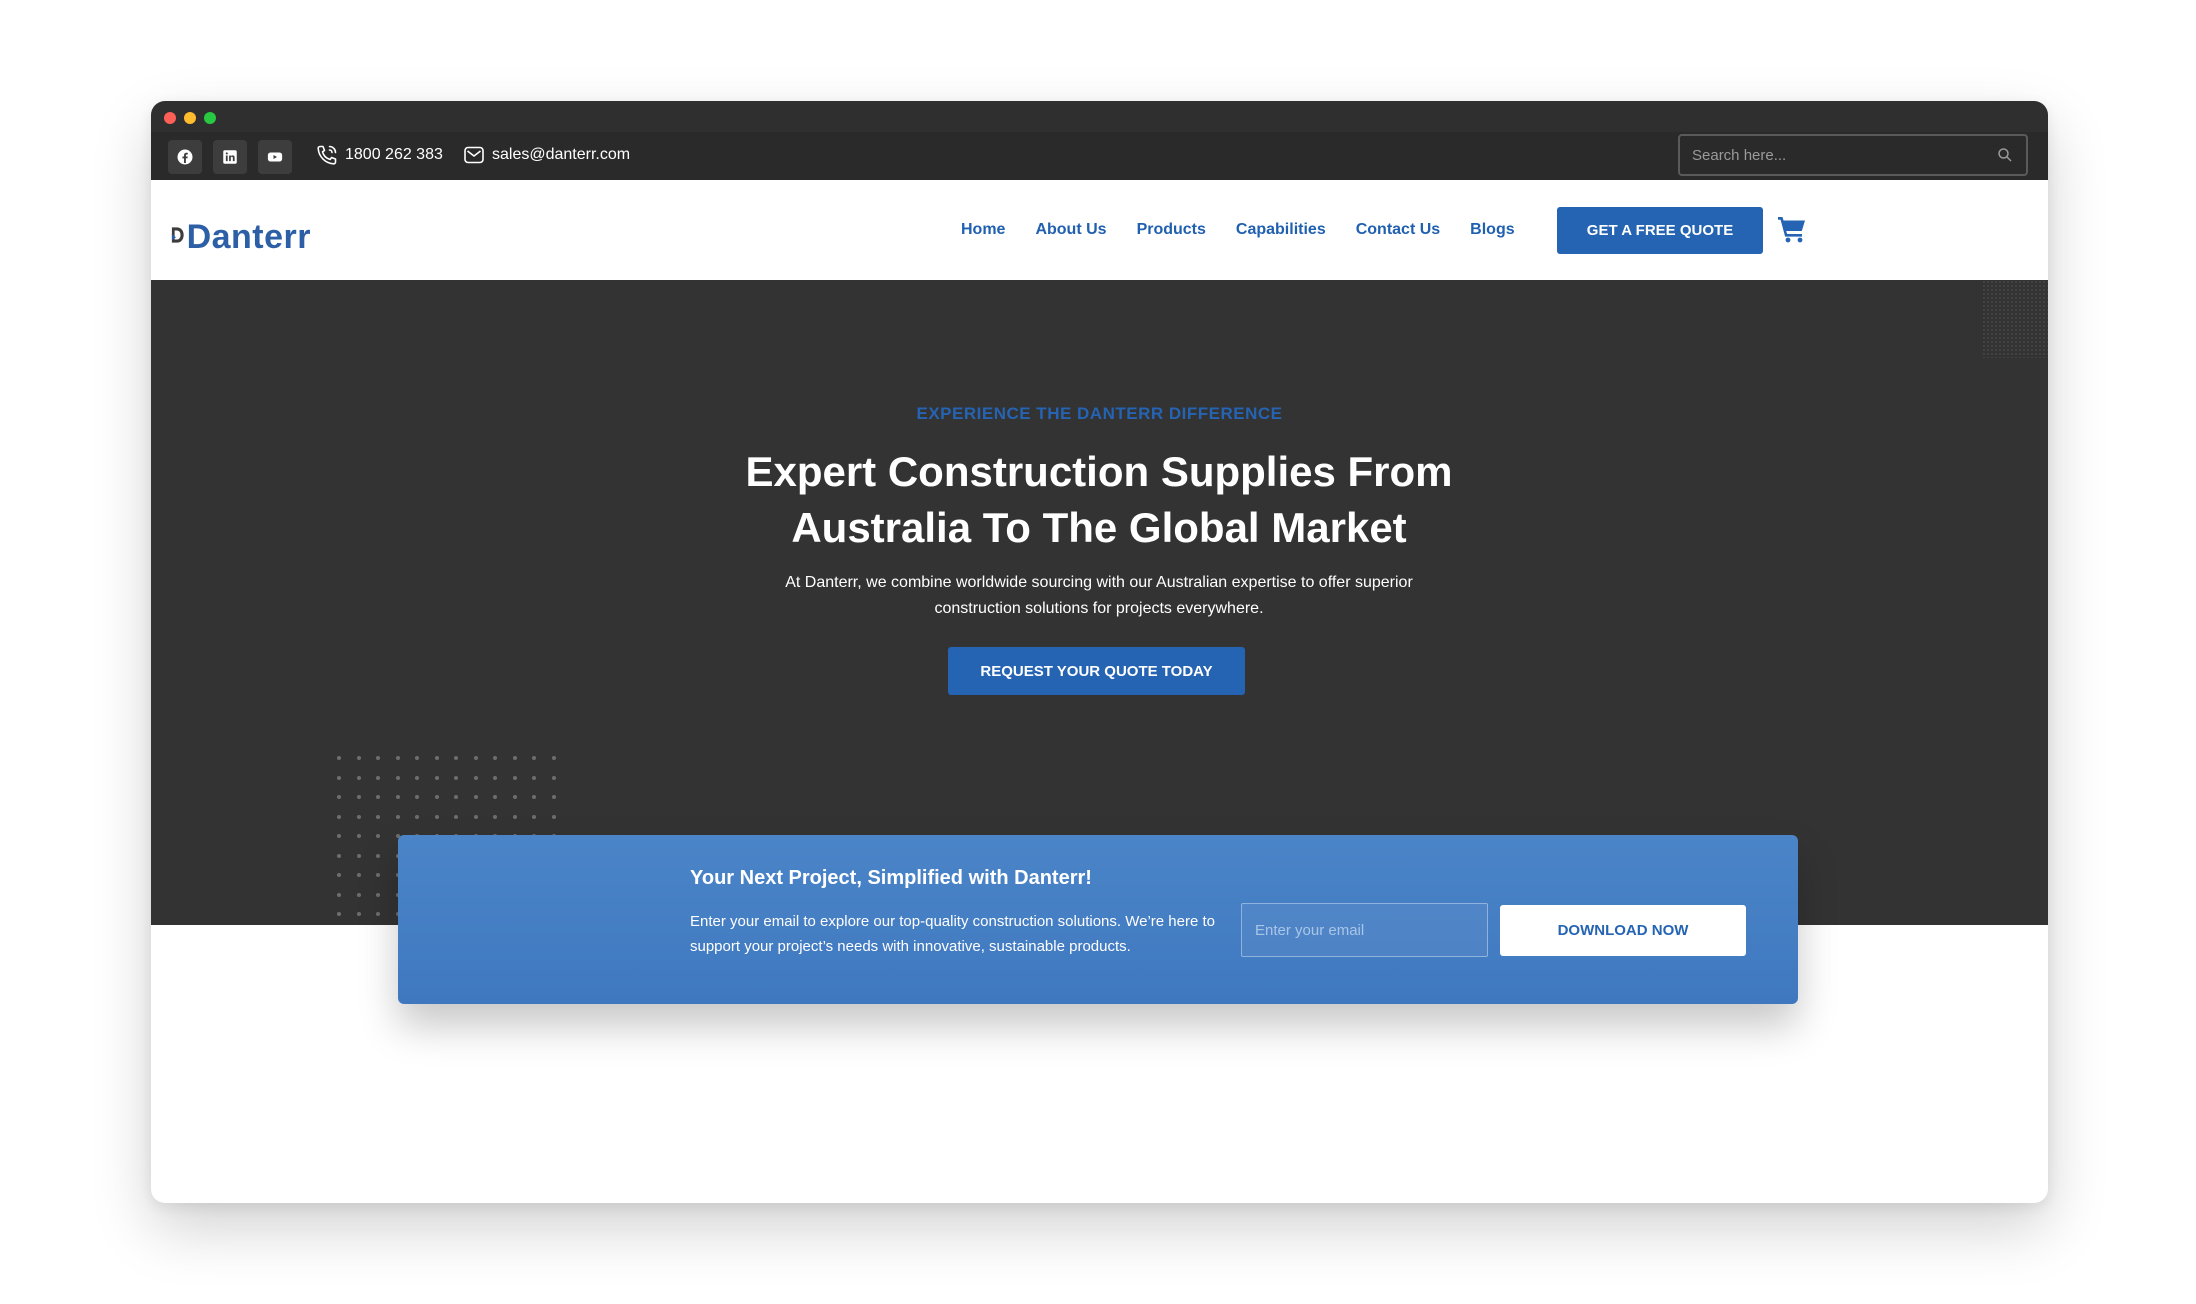 Image resolution: width=2196 pixels, height=1304 pixels. I want to click on search-input, so click(1844, 155).